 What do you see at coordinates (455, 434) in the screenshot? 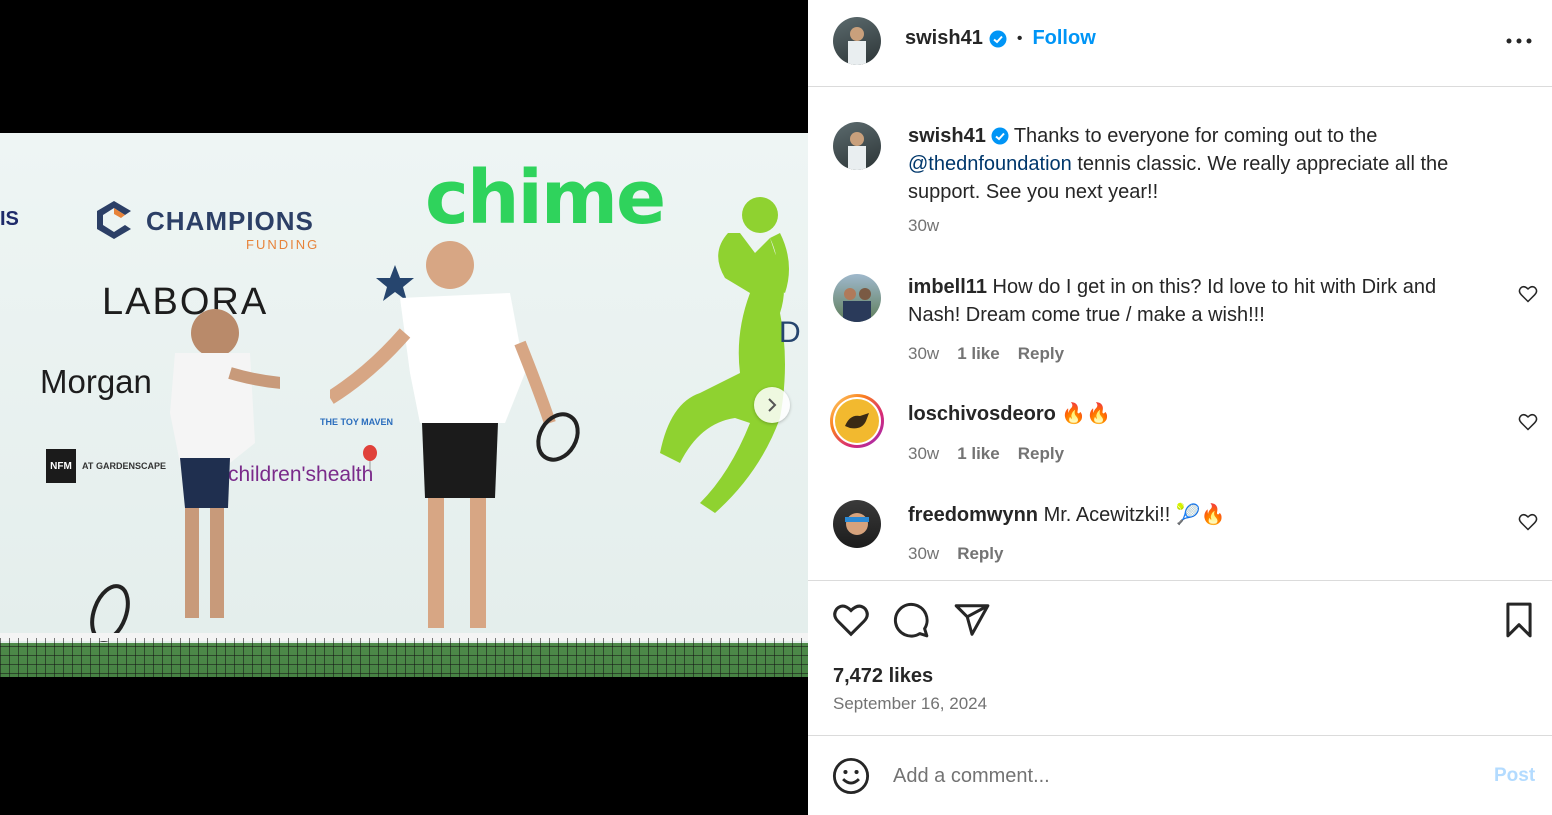
I see `player-right` at bounding box center [455, 434].